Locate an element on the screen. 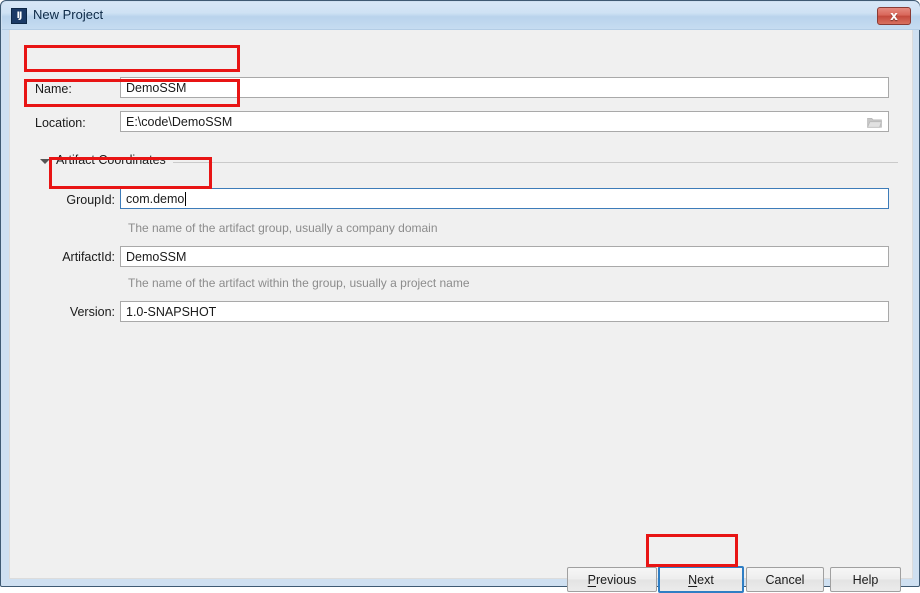  previous-button: Previous is located at coordinates (612, 579).